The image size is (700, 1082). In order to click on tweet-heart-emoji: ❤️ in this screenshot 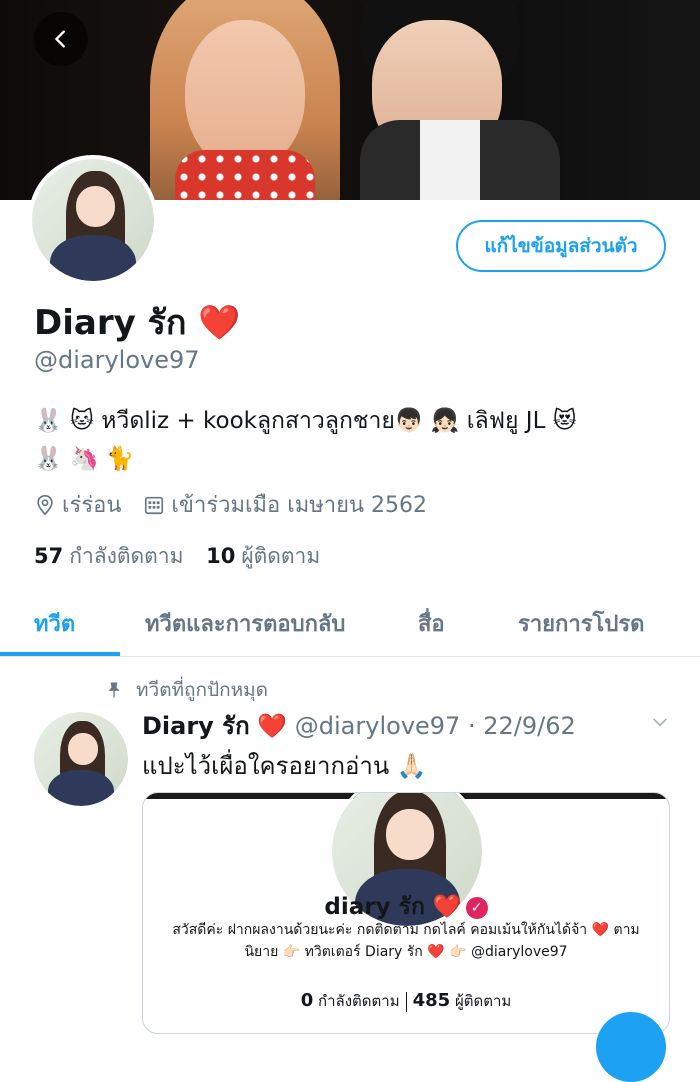, I will do `click(272, 726)`.